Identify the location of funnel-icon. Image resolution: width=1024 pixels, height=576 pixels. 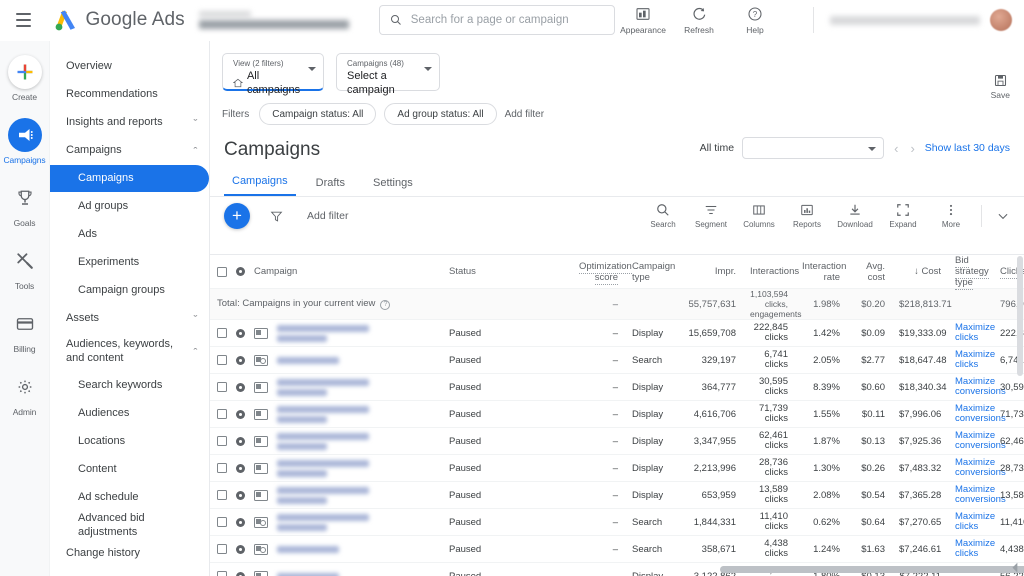
(276, 216).